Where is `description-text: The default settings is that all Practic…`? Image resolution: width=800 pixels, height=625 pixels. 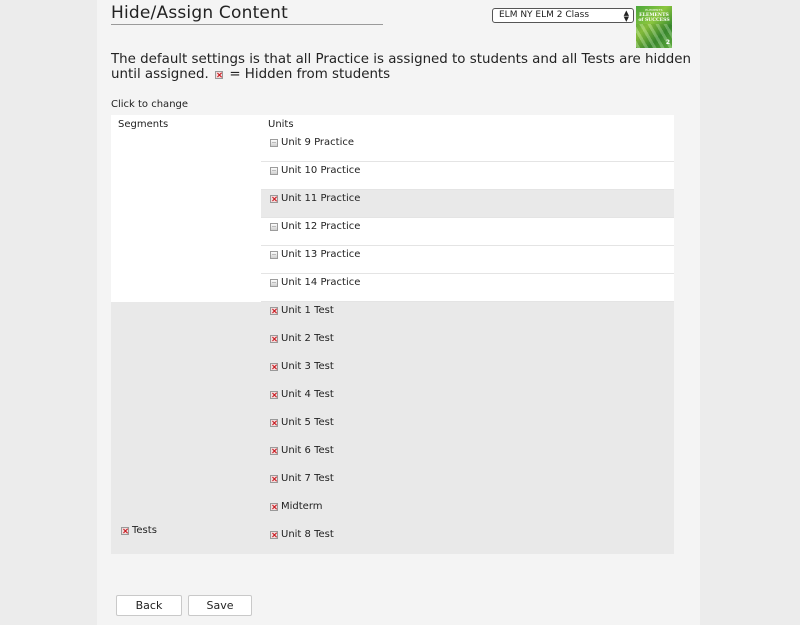 description-text: The default settings is that all Practic… is located at coordinates (401, 67).